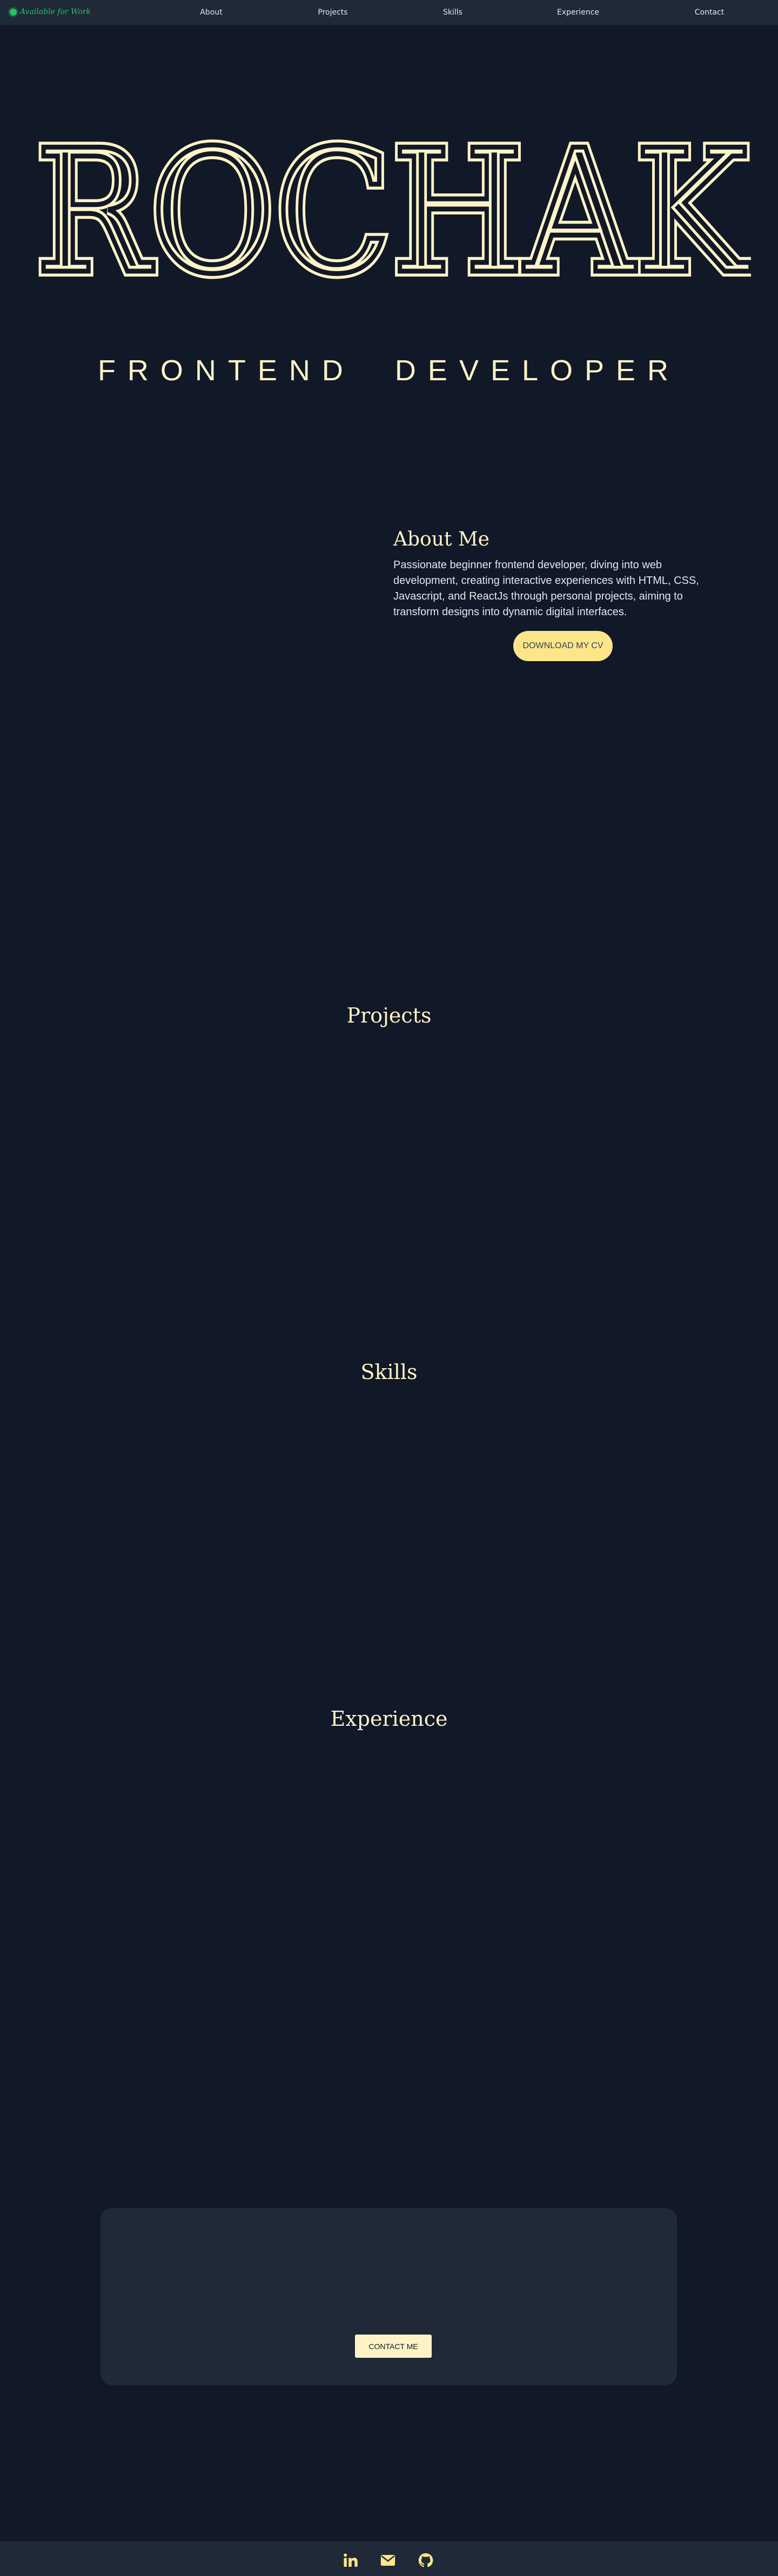 Image resolution: width=778 pixels, height=2576 pixels. I want to click on skills-title: Skills, so click(389, 1372).